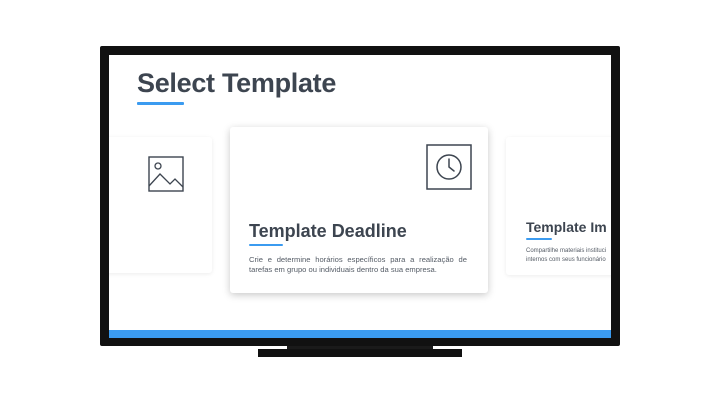  What do you see at coordinates (237, 83) in the screenshot?
I see `page-title: Select Template` at bounding box center [237, 83].